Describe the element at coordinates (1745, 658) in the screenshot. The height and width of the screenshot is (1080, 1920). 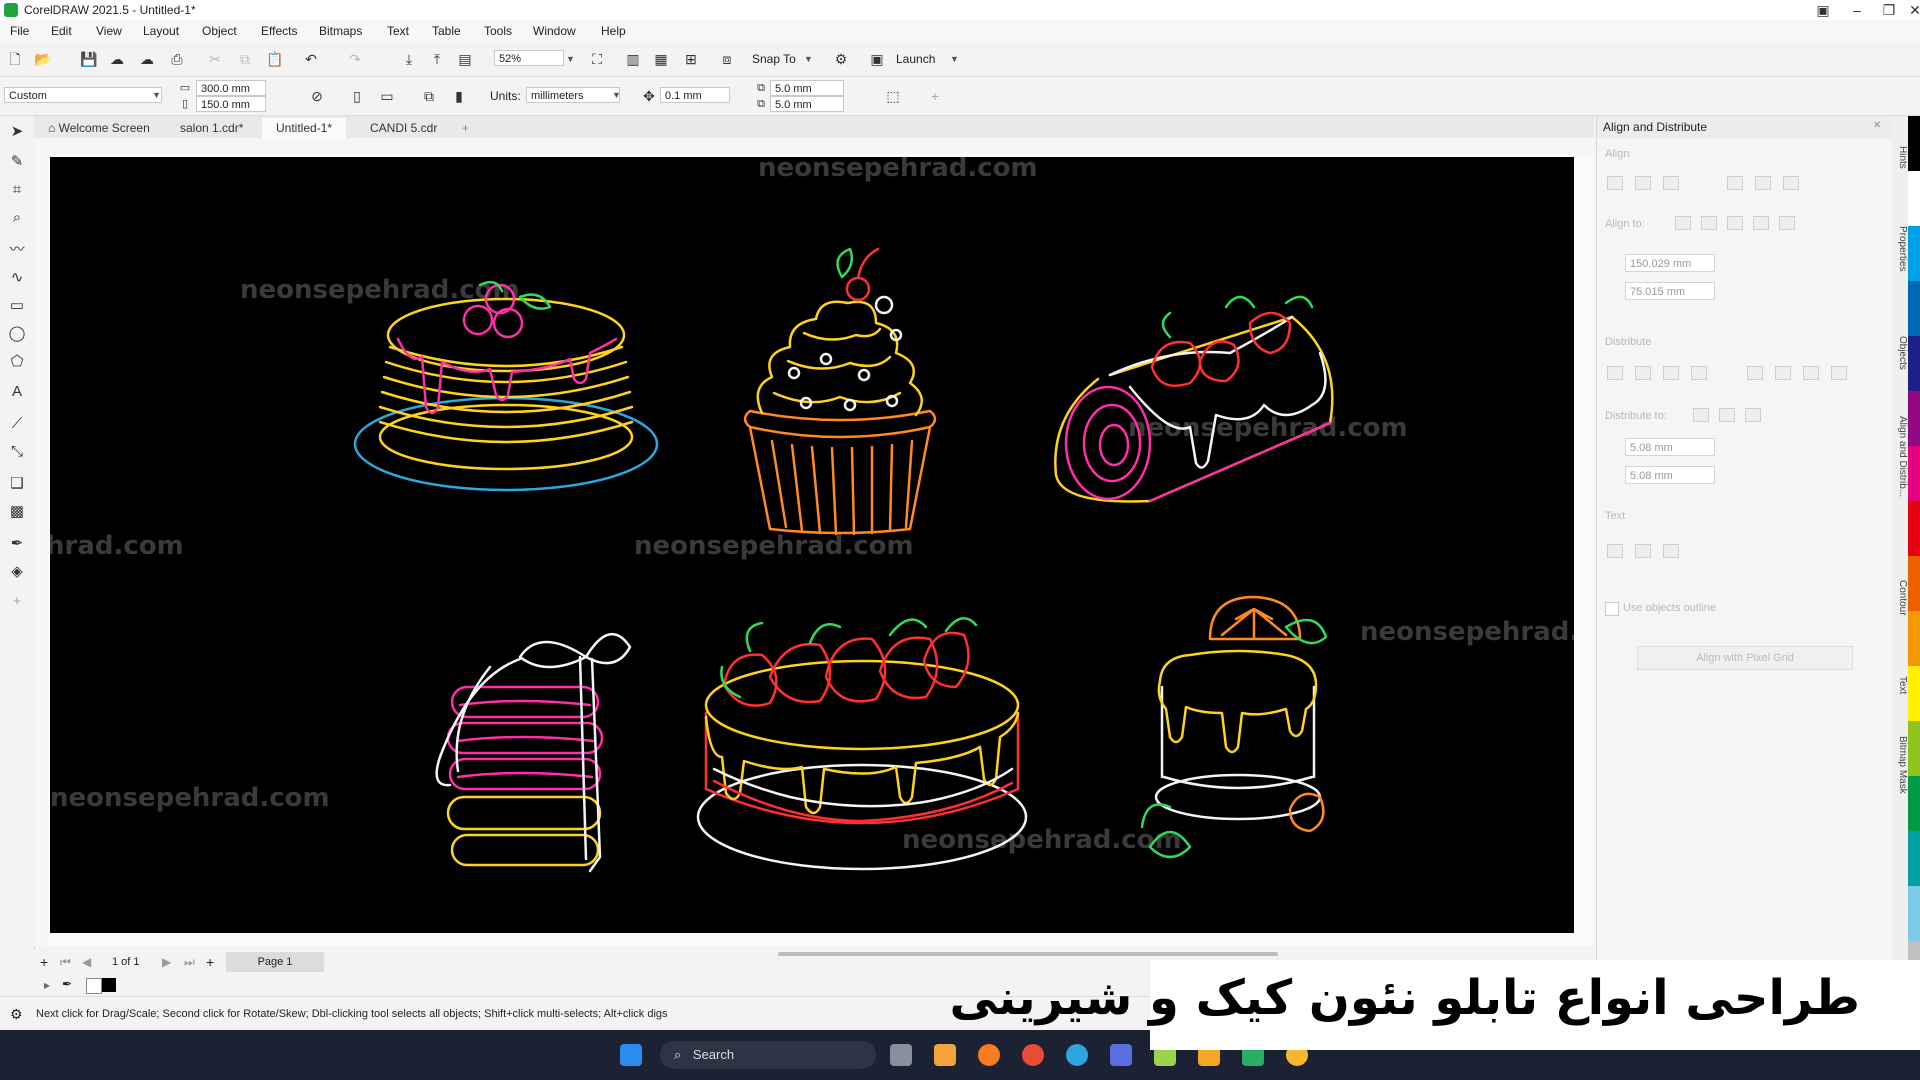
I see `align-pixel-grid-button: Align with Pixel Grid` at that location.